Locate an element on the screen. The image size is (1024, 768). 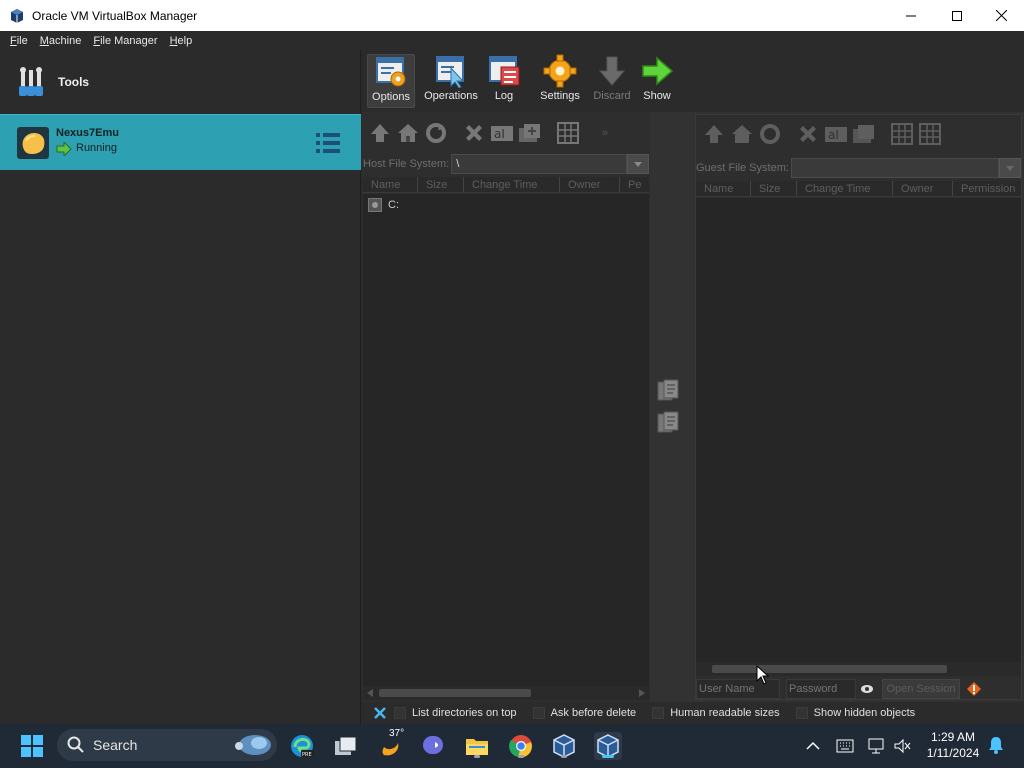
tray-overflow-chevron-up-icon is located at coordinates (813, 746).